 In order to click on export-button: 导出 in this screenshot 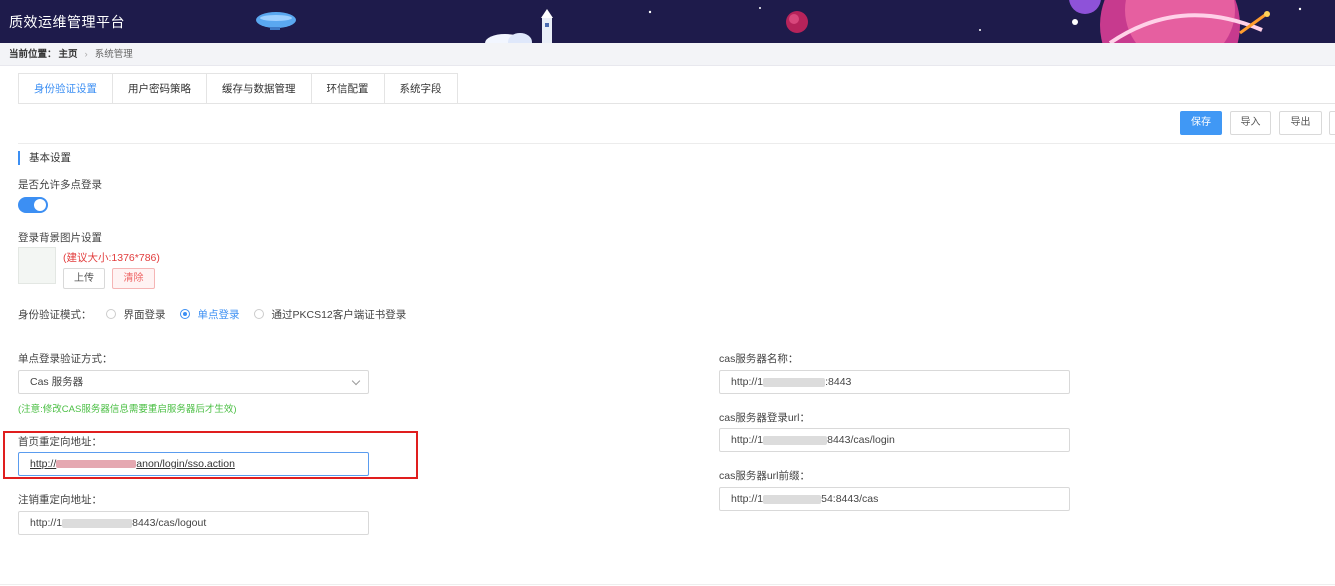, I will do `click(1300, 123)`.